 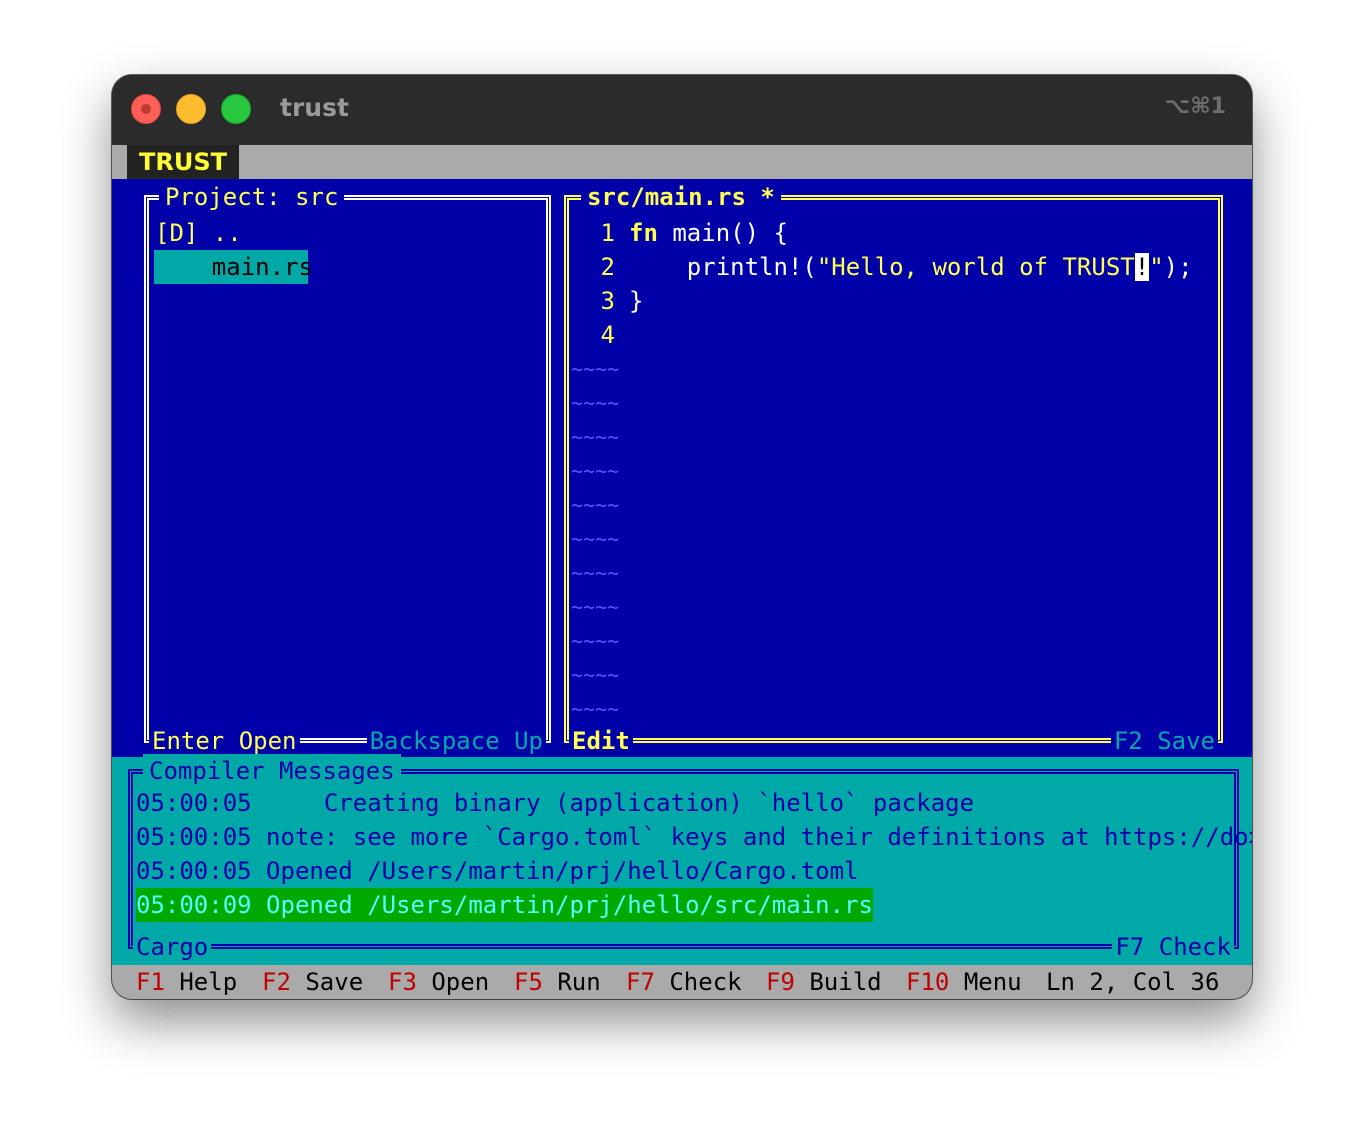 I want to click on line-number: 4, so click(x=607, y=335).